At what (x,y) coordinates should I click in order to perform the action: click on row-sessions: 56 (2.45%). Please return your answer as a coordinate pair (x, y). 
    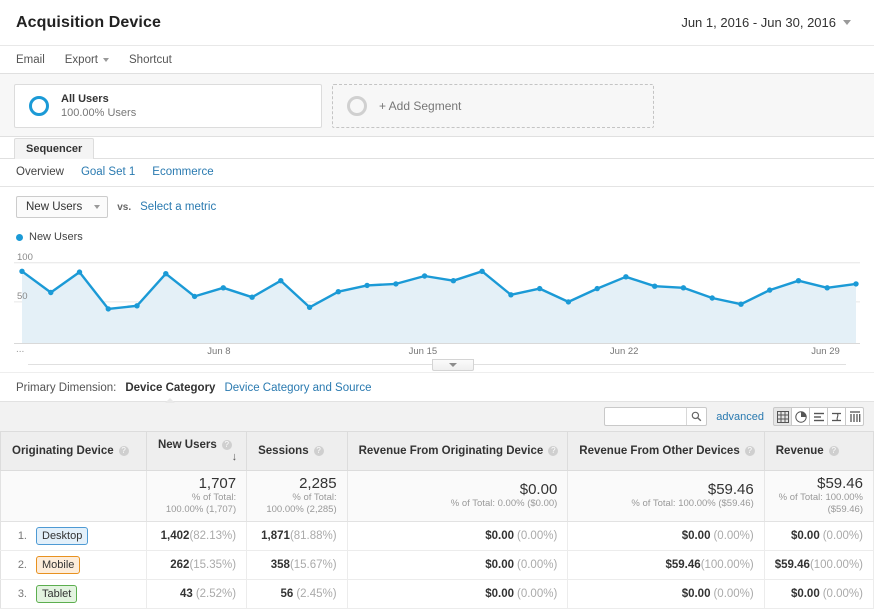
    Looking at the image, I should click on (297, 594).